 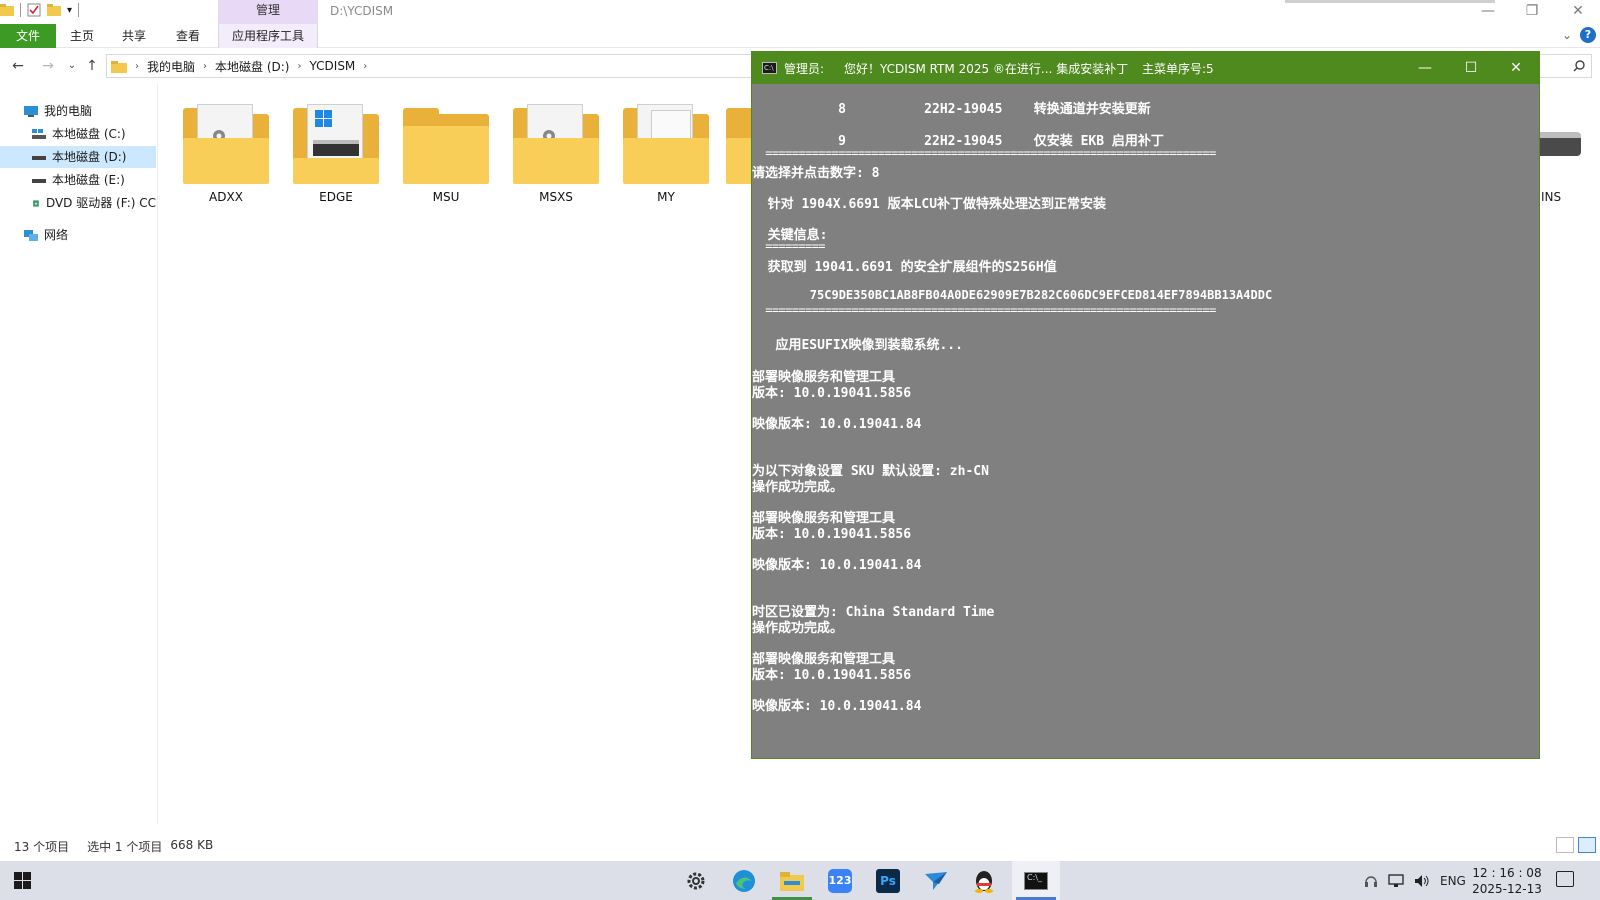 What do you see at coordinates (1565, 845) in the screenshot?
I see `details-view-icon` at bounding box center [1565, 845].